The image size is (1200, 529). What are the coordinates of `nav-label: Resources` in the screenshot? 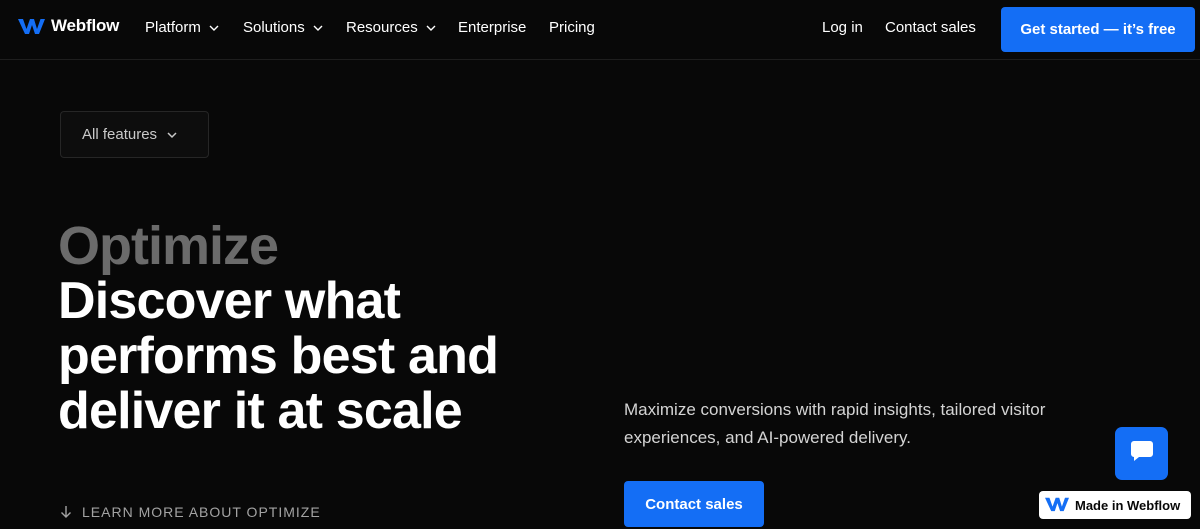 It's located at (382, 27).